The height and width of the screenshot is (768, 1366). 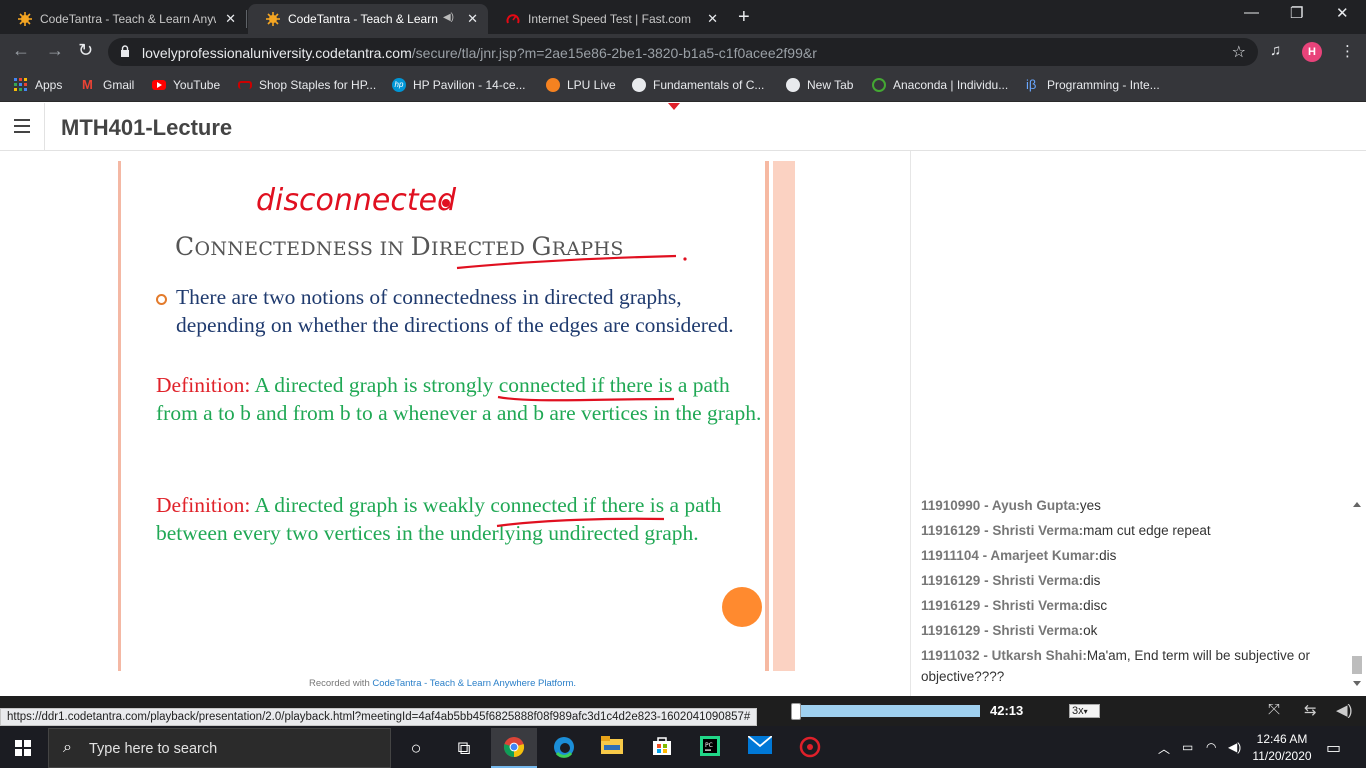 What do you see at coordinates (819, 85) in the screenshot?
I see `bookmark-new-tab: New Tab` at bounding box center [819, 85].